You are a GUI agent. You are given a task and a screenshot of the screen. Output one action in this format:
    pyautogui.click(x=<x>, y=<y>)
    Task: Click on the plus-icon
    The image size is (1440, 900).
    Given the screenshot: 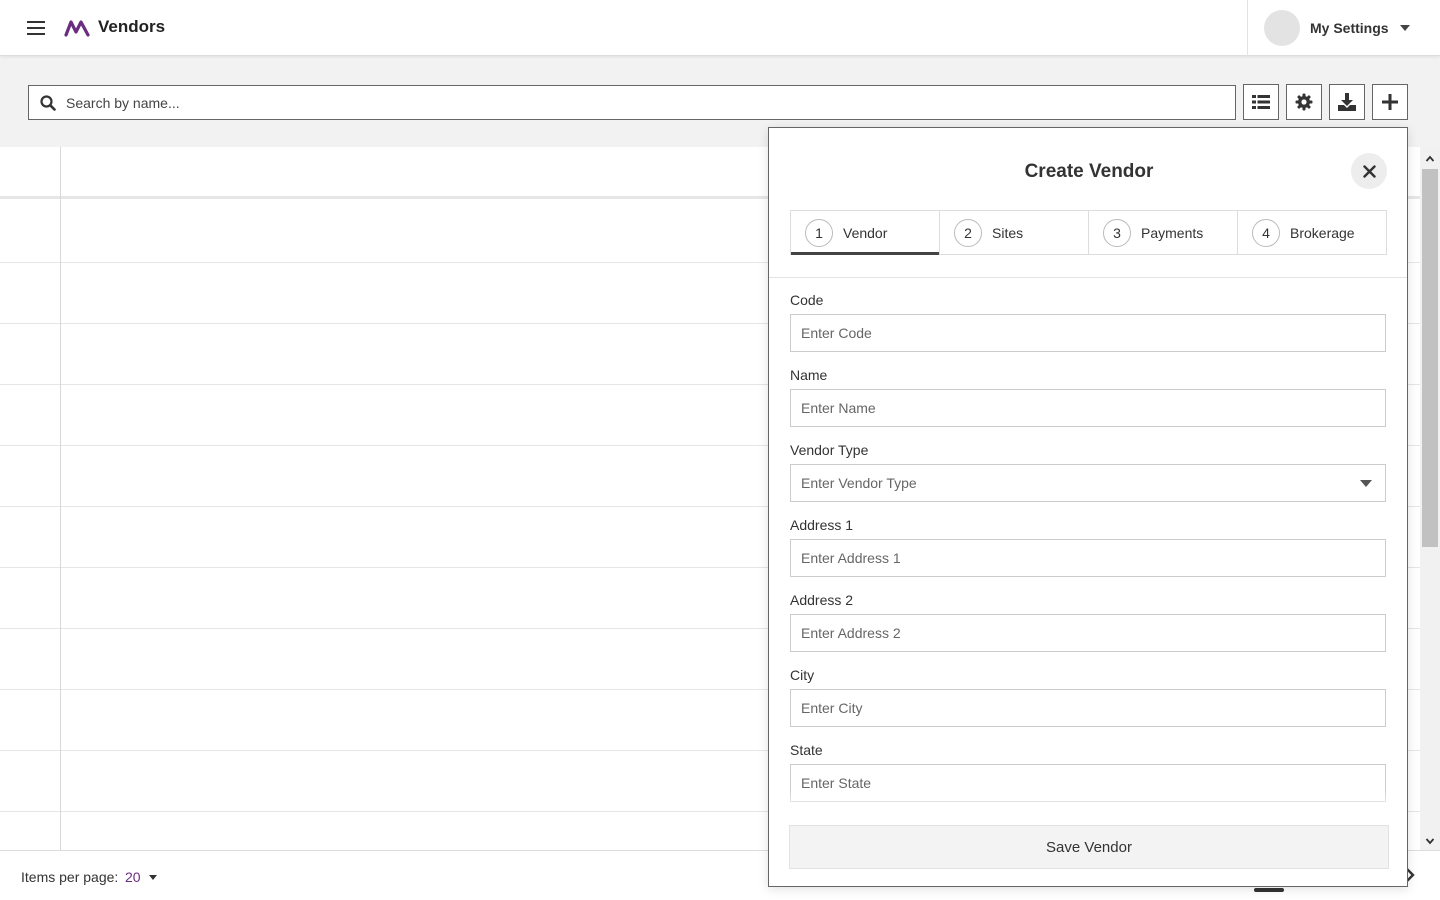 What is the action you would take?
    pyautogui.click(x=1390, y=102)
    